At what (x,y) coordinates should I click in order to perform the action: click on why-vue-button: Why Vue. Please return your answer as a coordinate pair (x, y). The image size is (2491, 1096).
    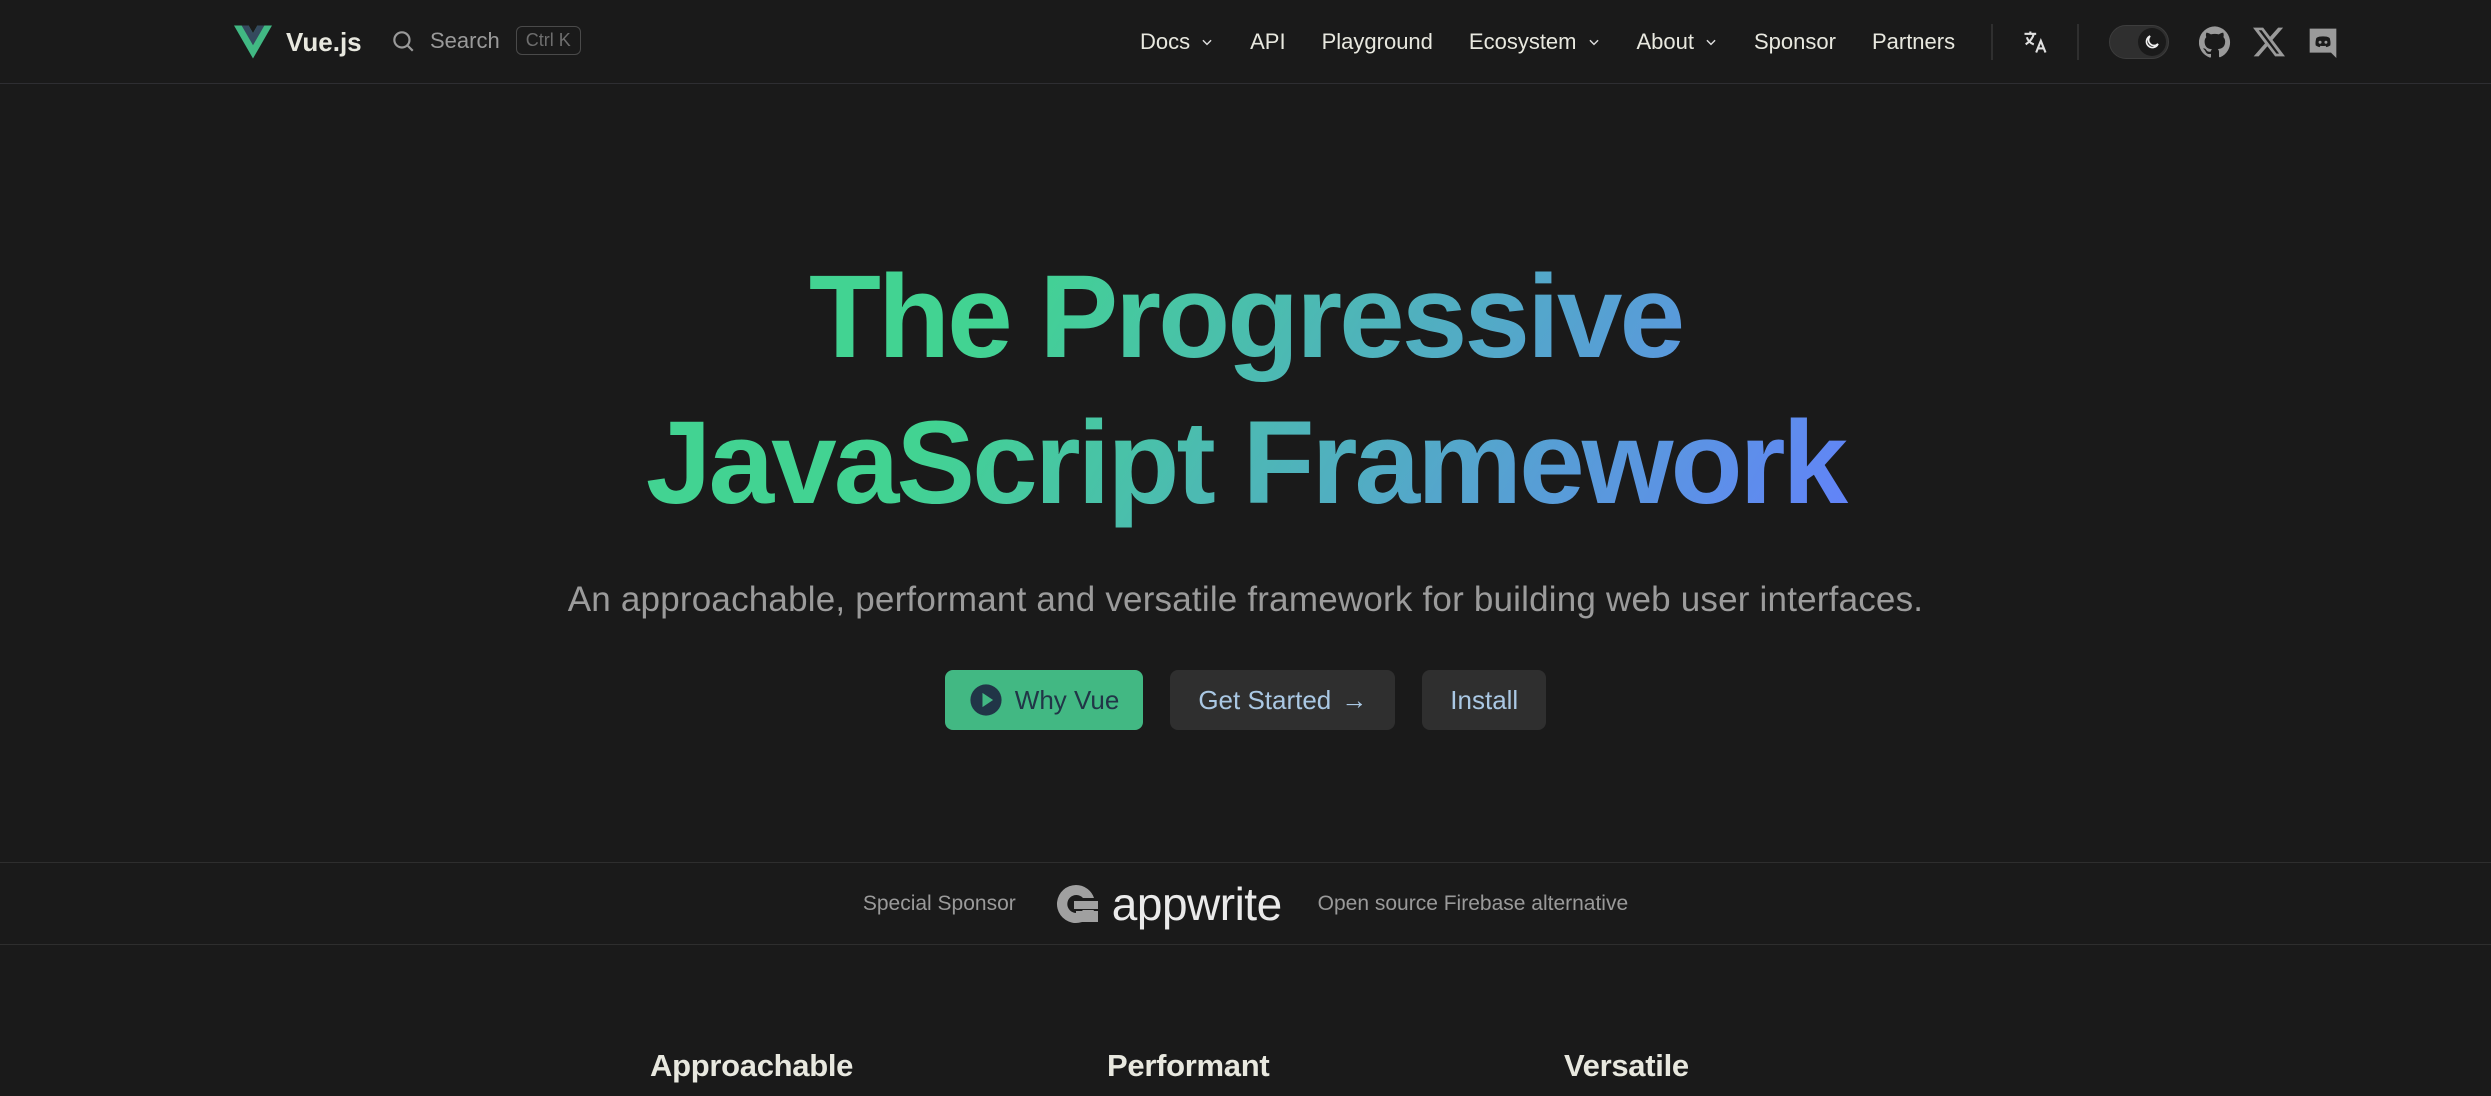
    Looking at the image, I should click on (1044, 700).